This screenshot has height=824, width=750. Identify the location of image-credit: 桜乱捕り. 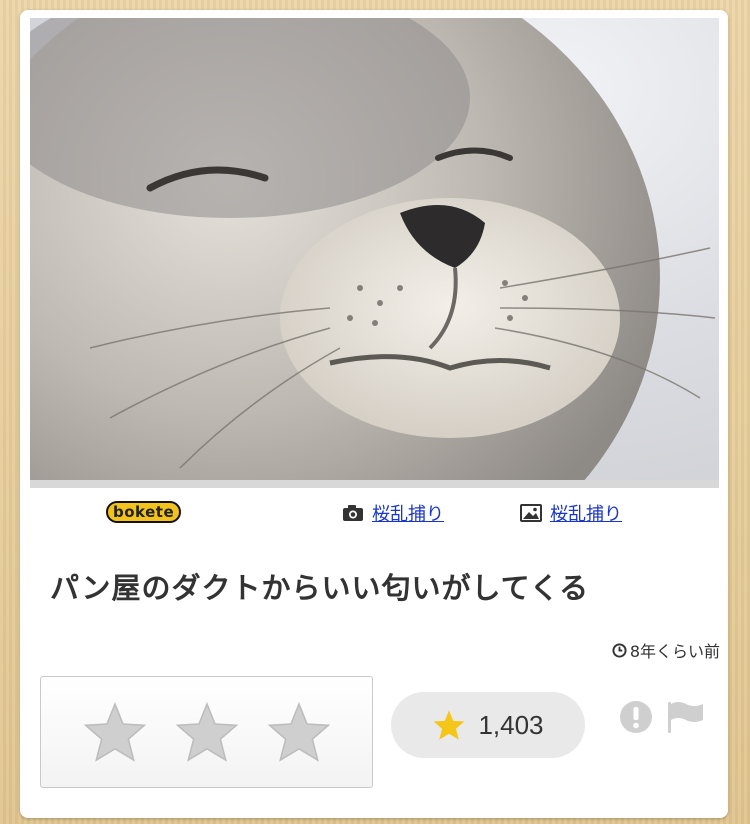
(571, 513).